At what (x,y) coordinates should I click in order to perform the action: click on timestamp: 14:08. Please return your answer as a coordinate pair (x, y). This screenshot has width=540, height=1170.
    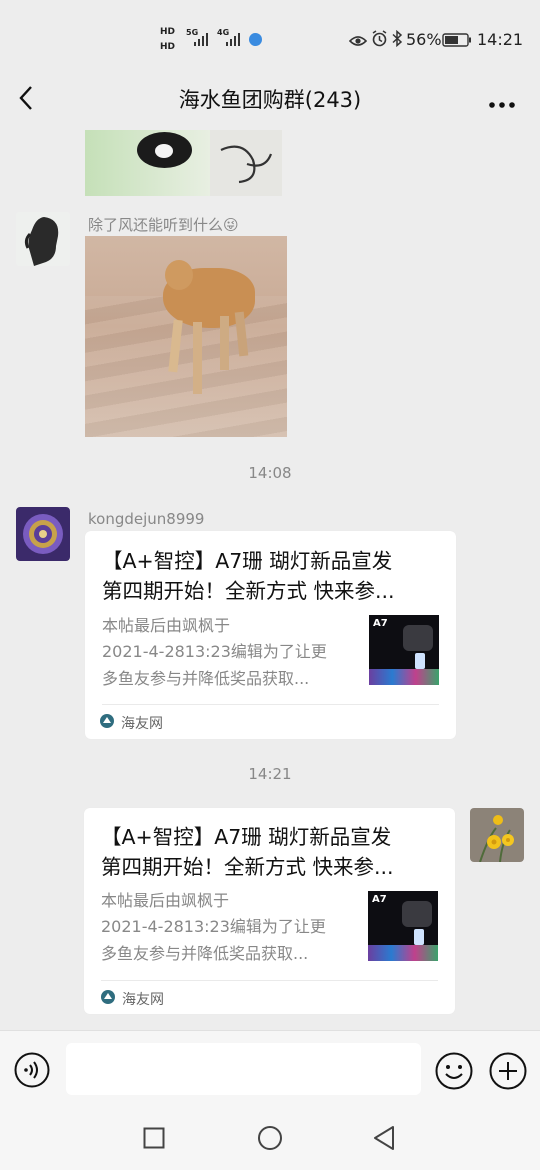
    Looking at the image, I should click on (270, 473).